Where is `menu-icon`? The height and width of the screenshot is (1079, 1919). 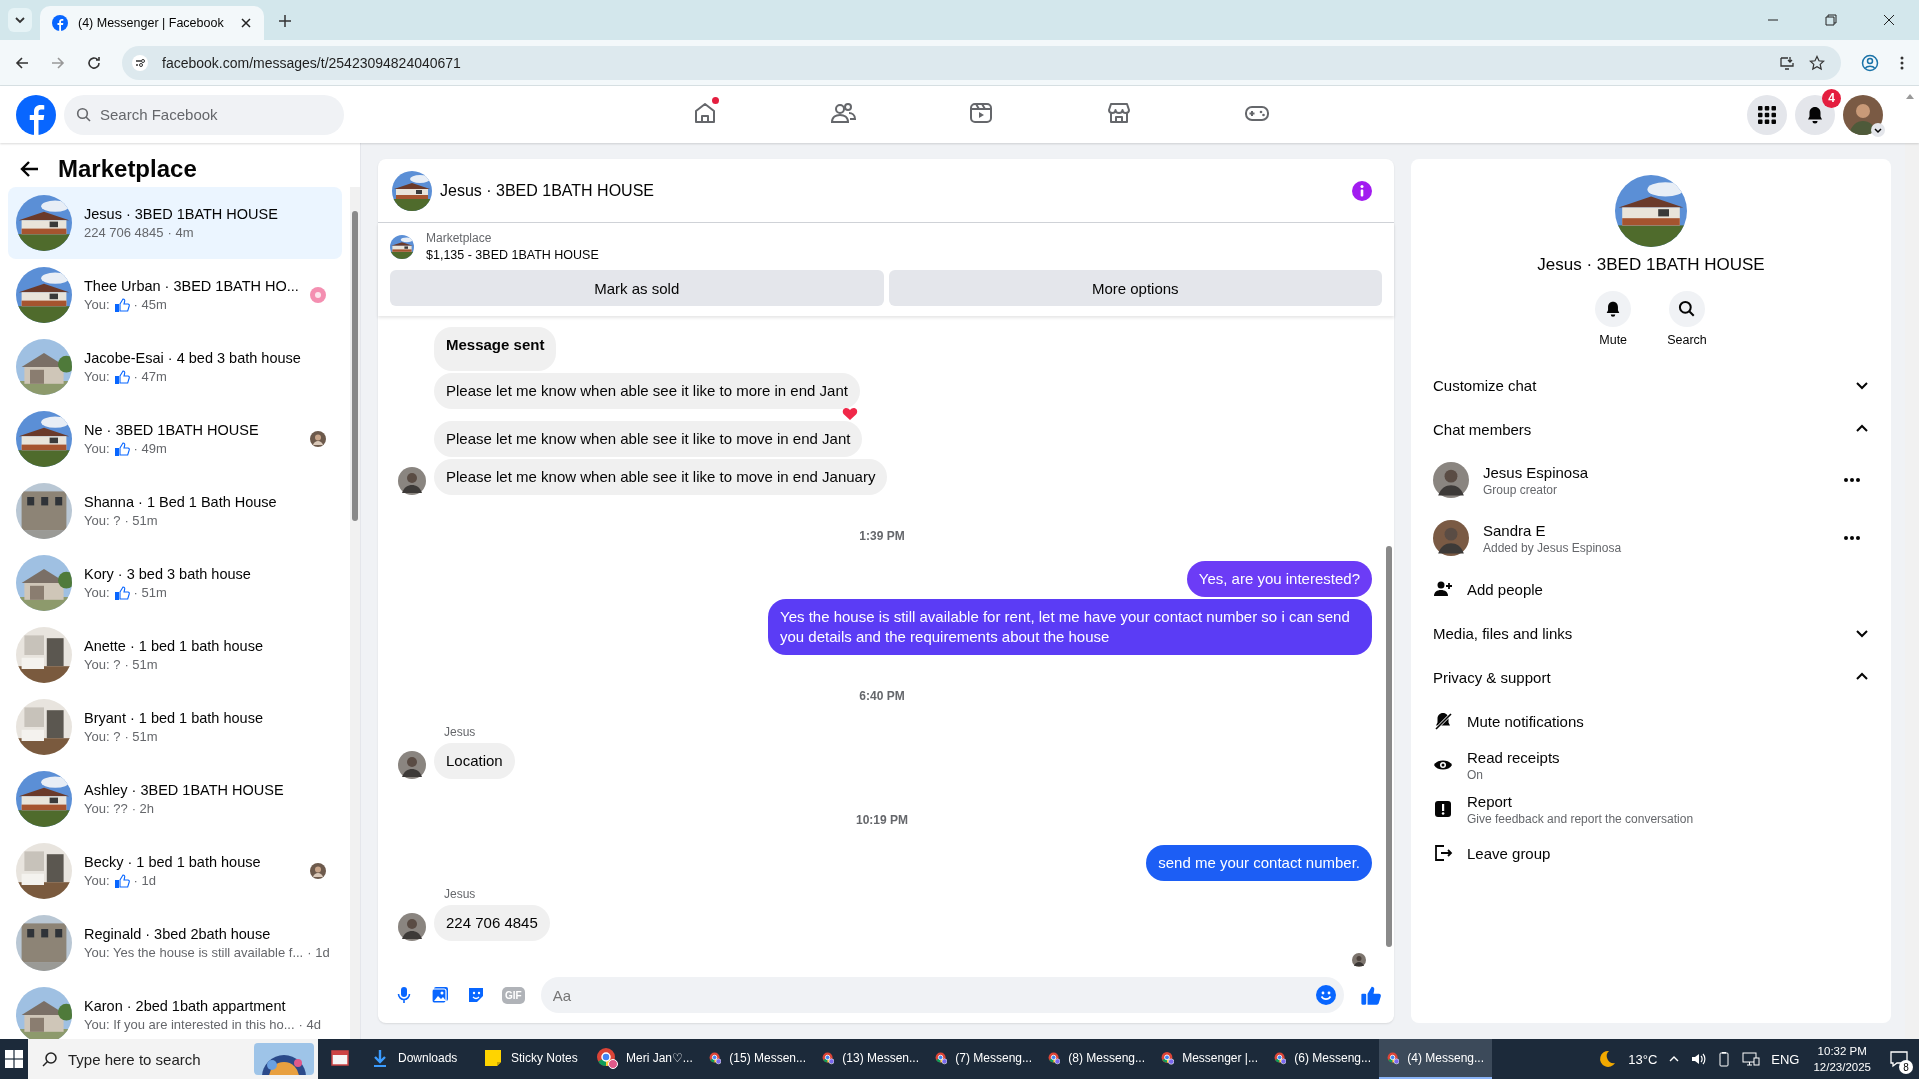
menu-icon is located at coordinates (1902, 62).